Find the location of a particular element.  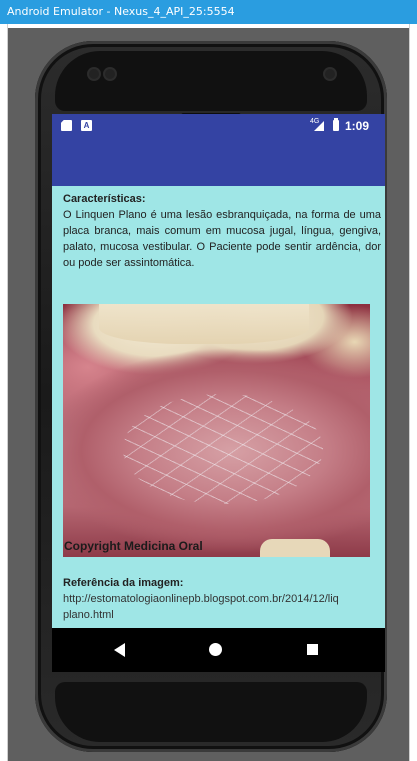

sd-card-icon is located at coordinates (66, 125).